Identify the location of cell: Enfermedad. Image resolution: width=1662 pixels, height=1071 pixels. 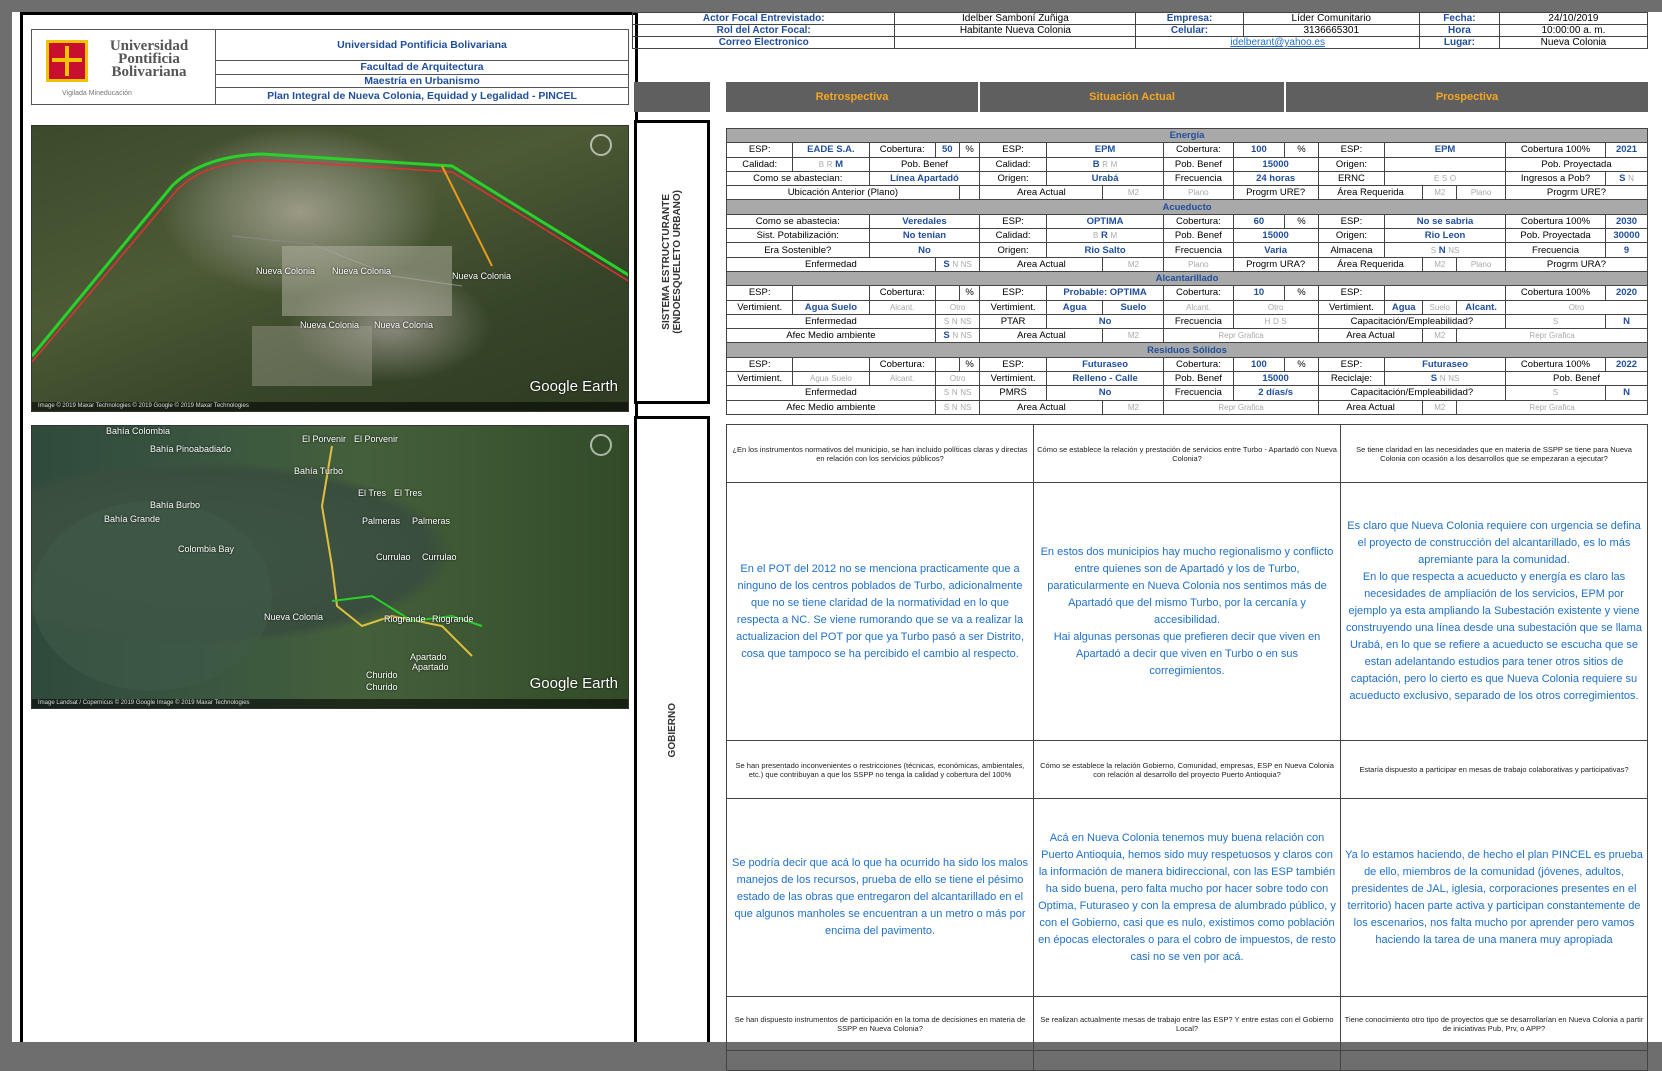
(831, 393).